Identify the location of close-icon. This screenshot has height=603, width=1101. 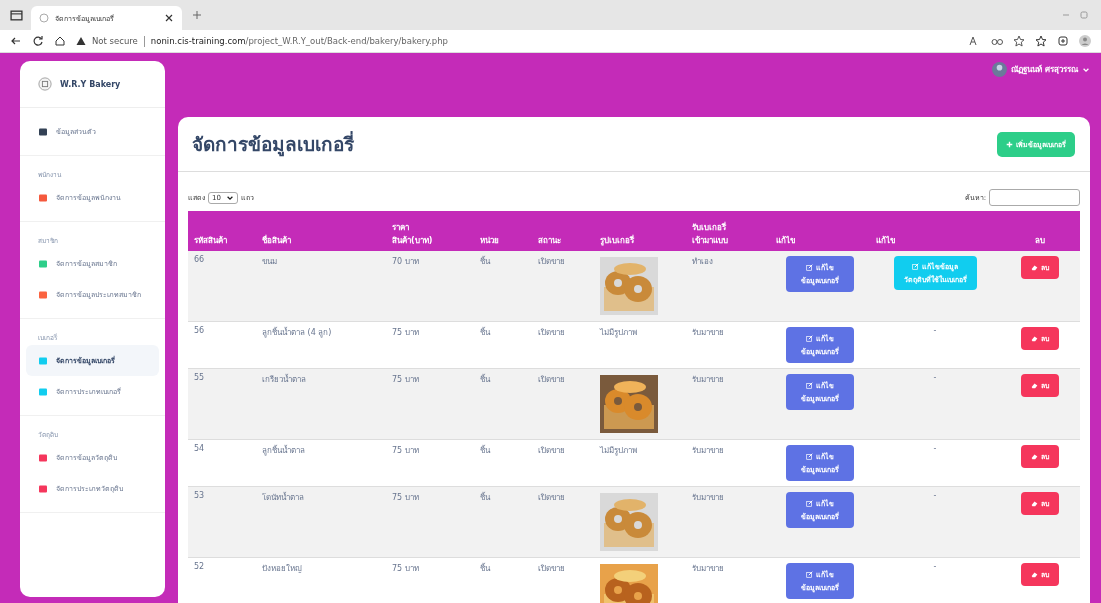
(169, 18).